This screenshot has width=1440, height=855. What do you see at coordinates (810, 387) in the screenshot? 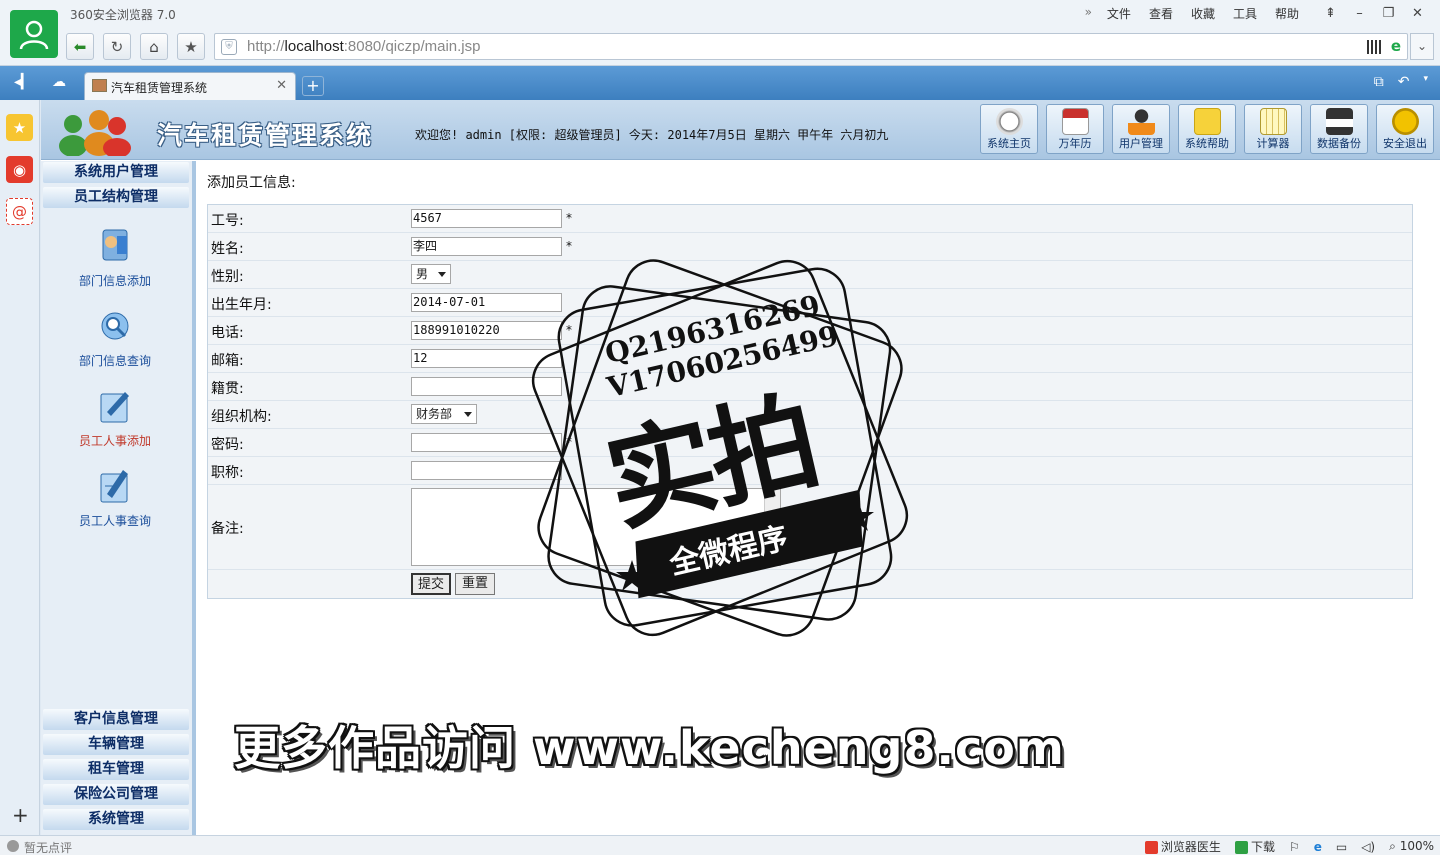
I see `form-row-native: 籍贯:` at bounding box center [810, 387].